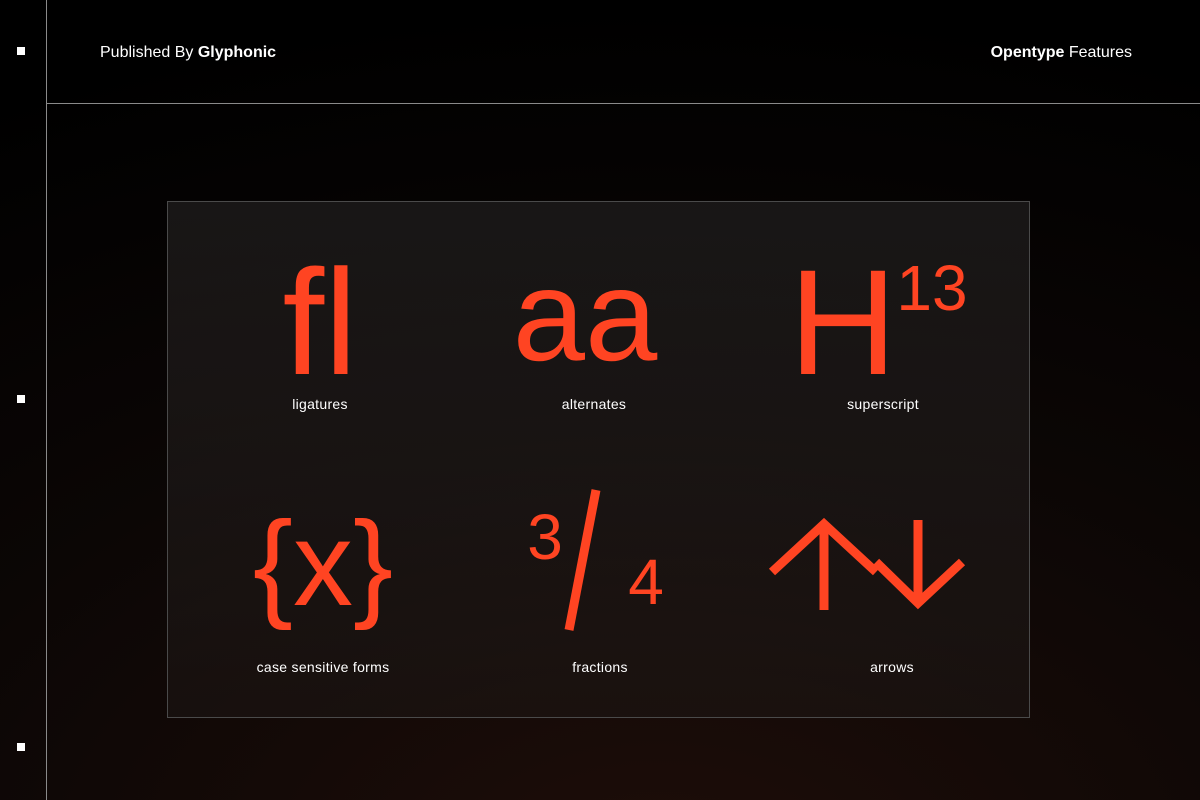 The height and width of the screenshot is (800, 1200). Describe the element at coordinates (320, 404) in the screenshot. I see `feature-label-ligatures: ligatures` at that location.